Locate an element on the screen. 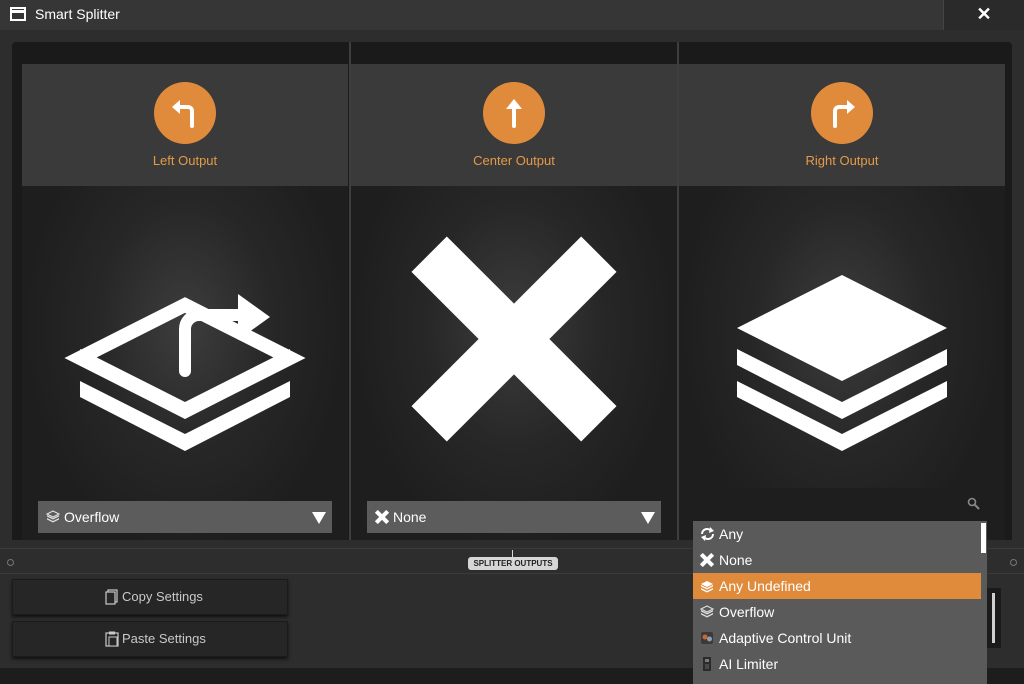 This screenshot has height=684, width=1024. right-output-label: Right Output is located at coordinates (842, 160).